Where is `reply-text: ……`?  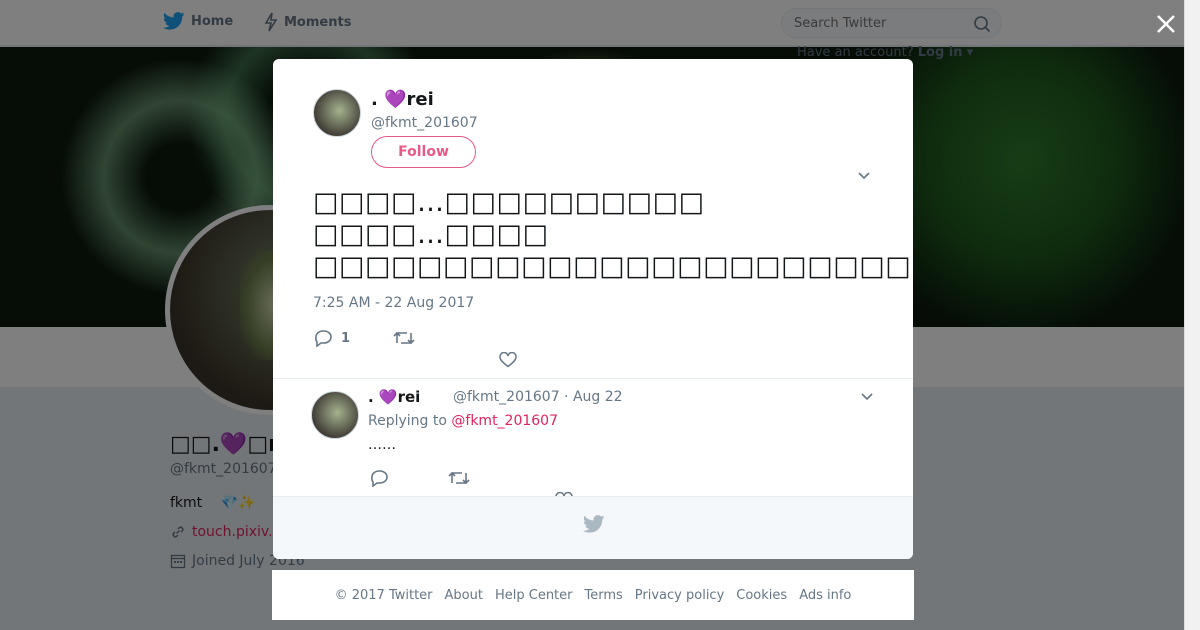 reply-text: …… is located at coordinates (382, 445).